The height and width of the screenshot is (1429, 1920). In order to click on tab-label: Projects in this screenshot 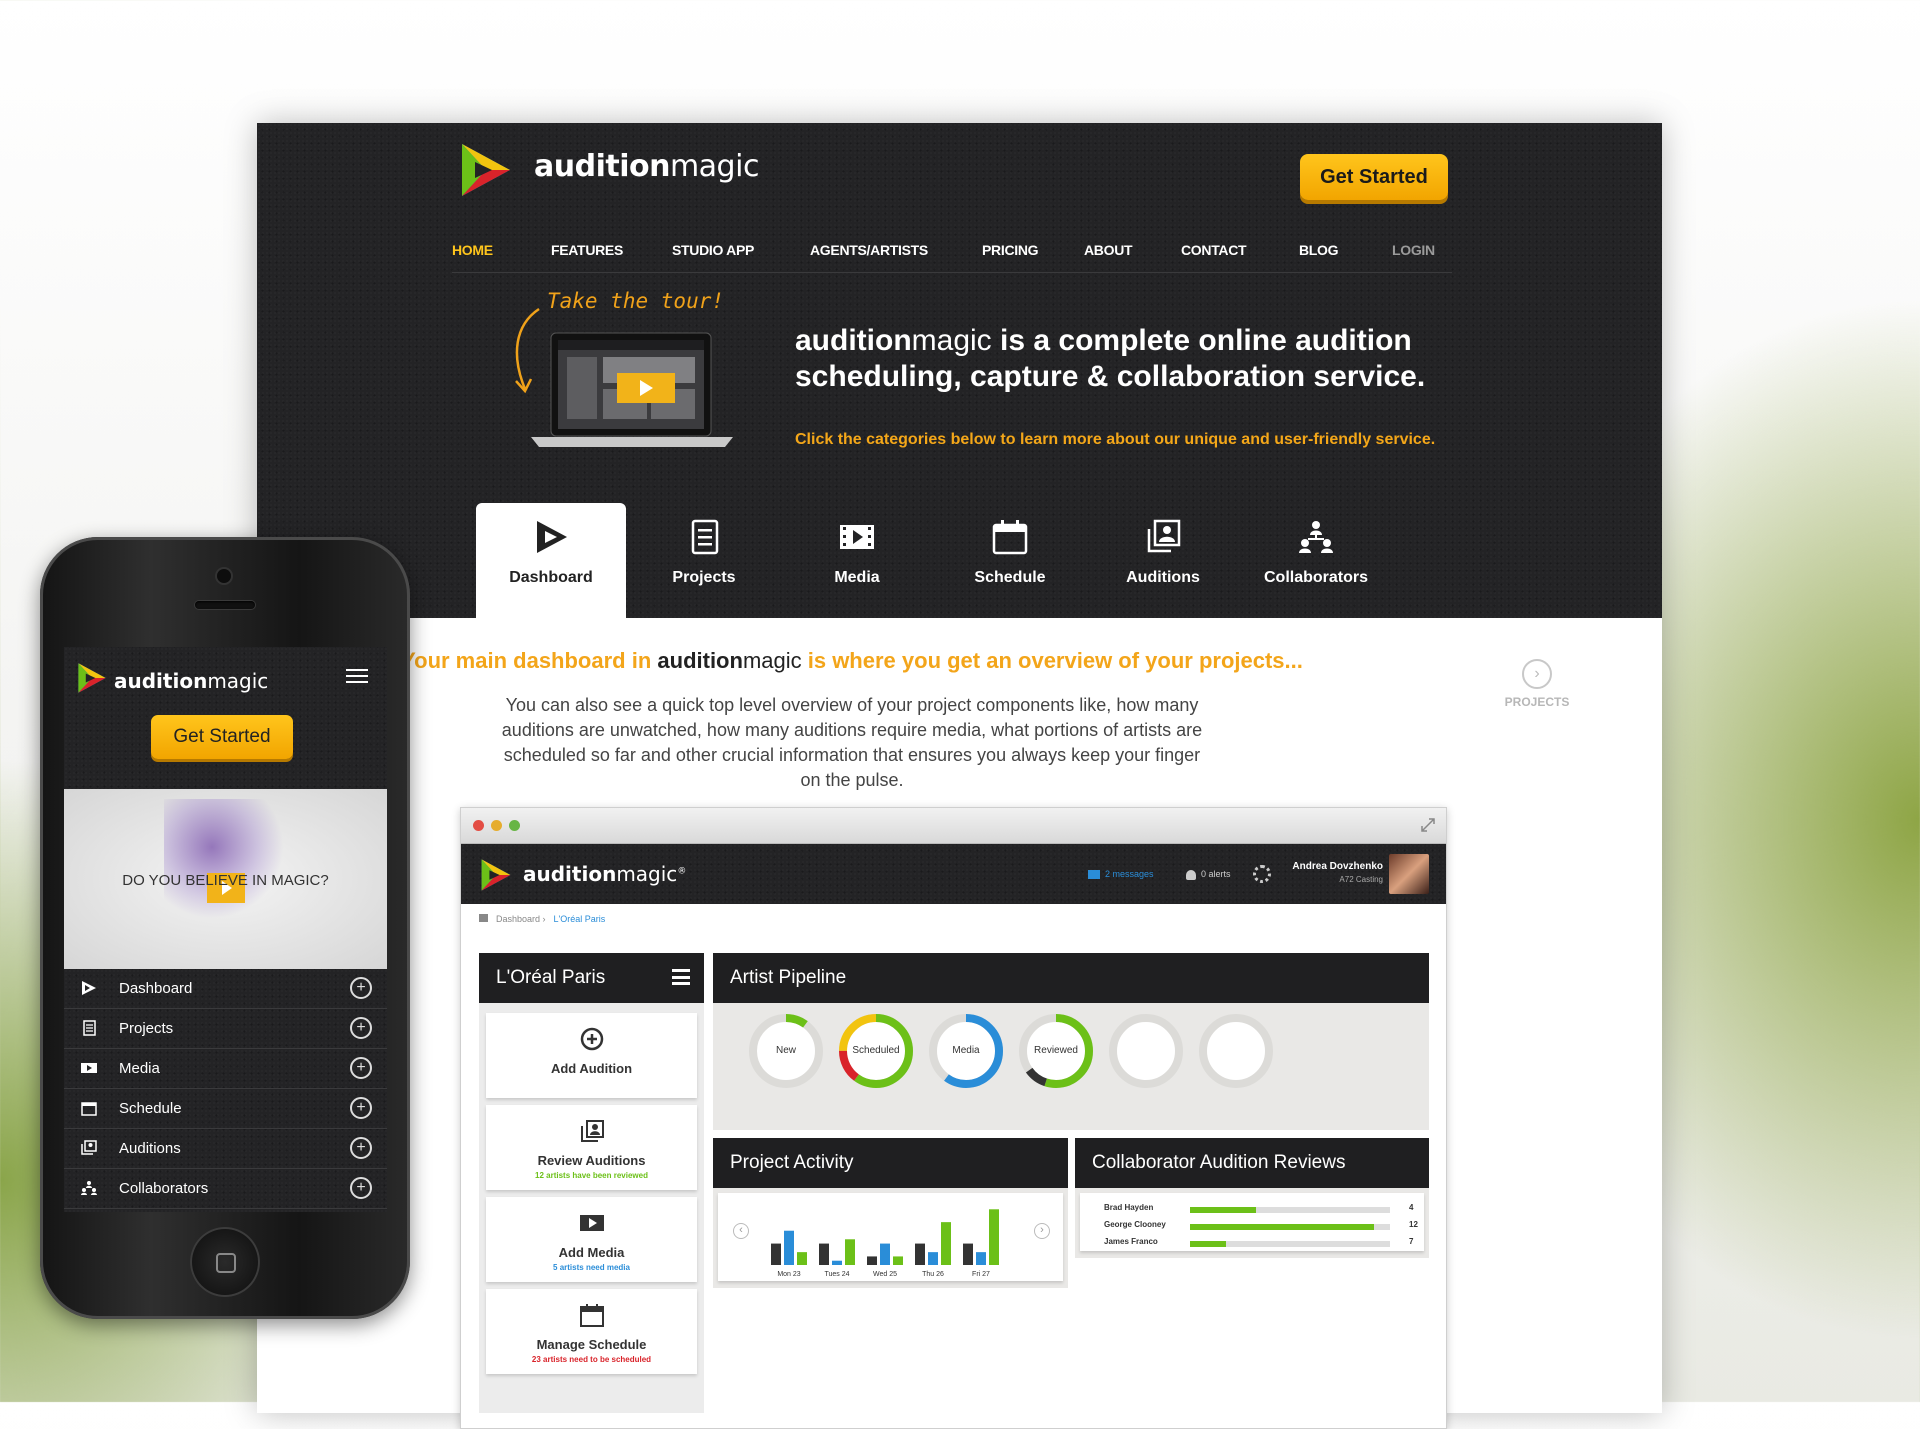, I will do `click(704, 577)`.